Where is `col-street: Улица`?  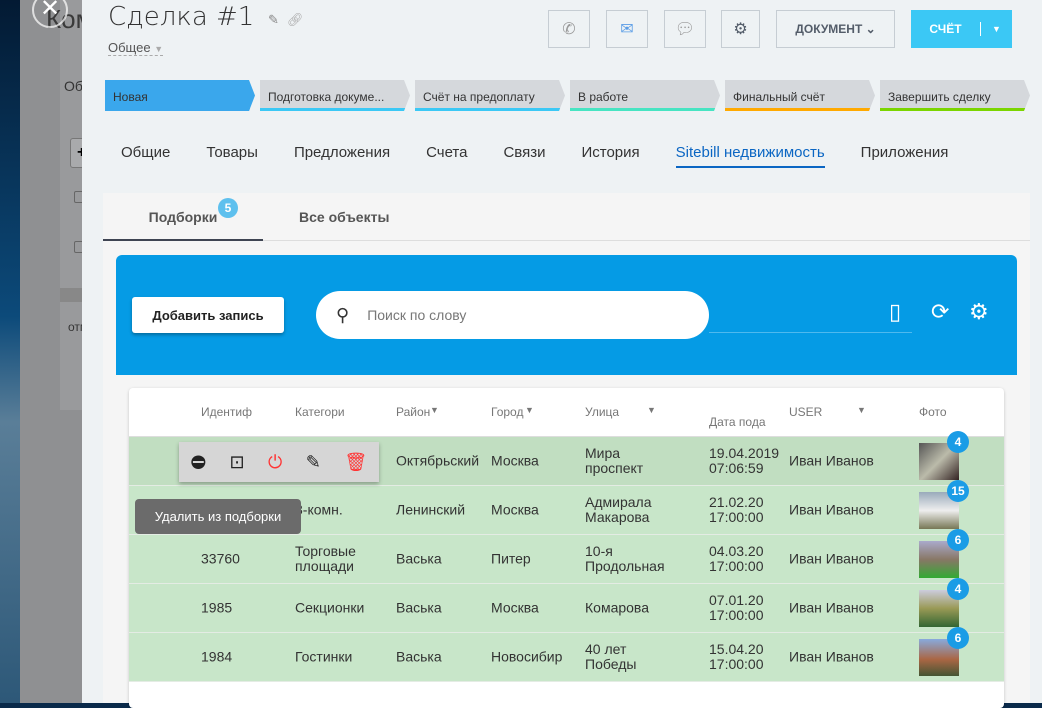 col-street: Улица is located at coordinates (602, 412).